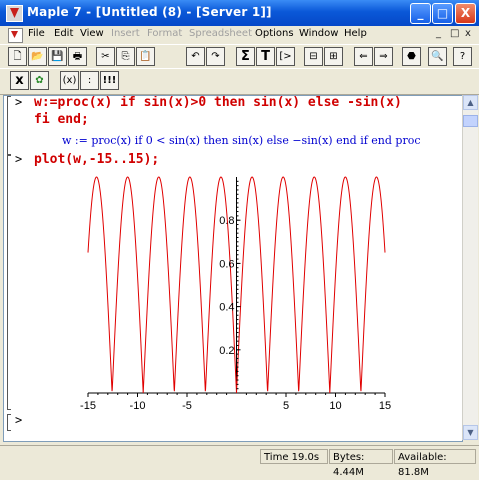 The height and width of the screenshot is (480, 479). I want to click on document-icon, so click(15, 35).